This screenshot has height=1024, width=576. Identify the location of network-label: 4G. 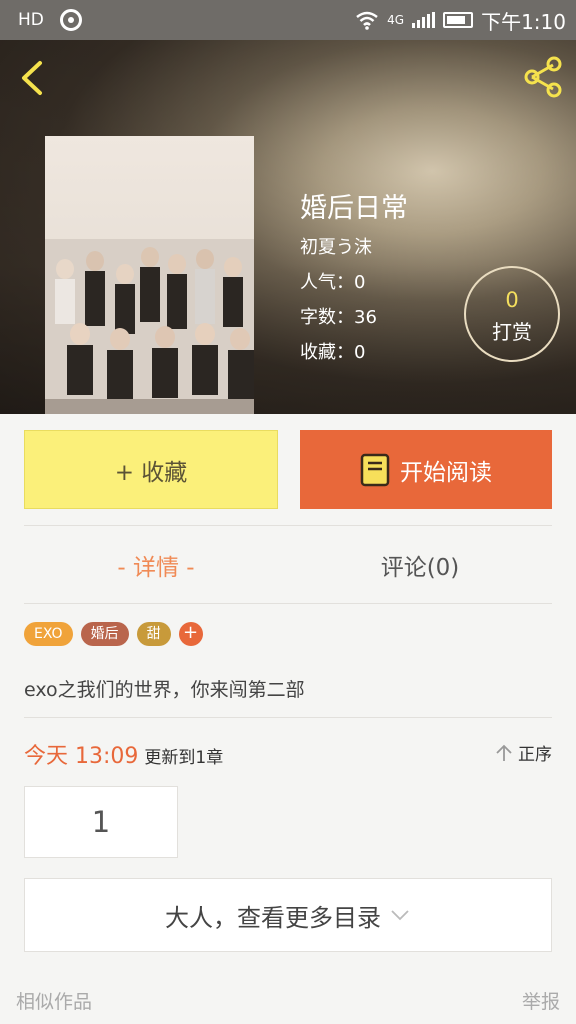
(396, 20).